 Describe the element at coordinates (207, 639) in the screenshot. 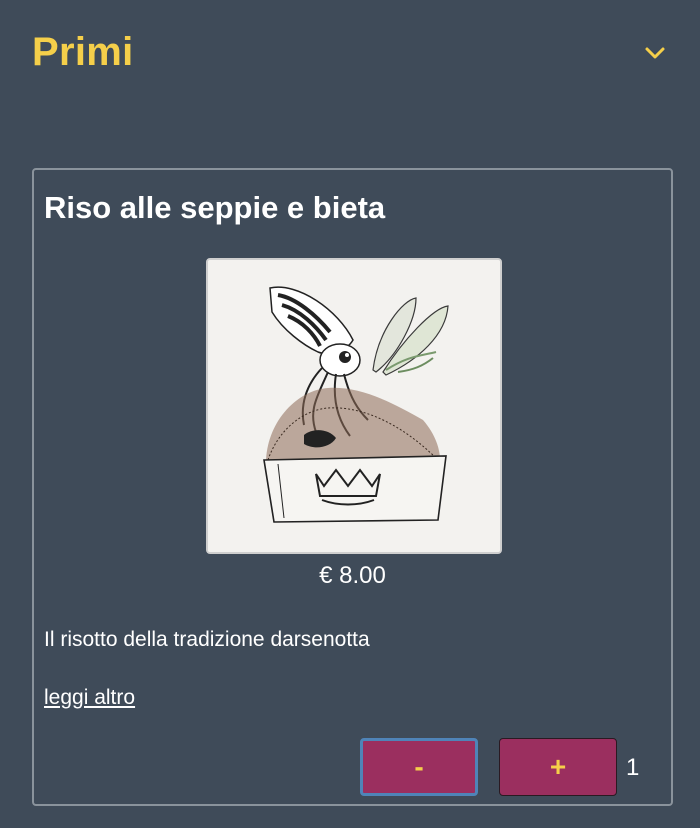

I see `dish-description: Il risotto della tradizione darsenotta` at that location.